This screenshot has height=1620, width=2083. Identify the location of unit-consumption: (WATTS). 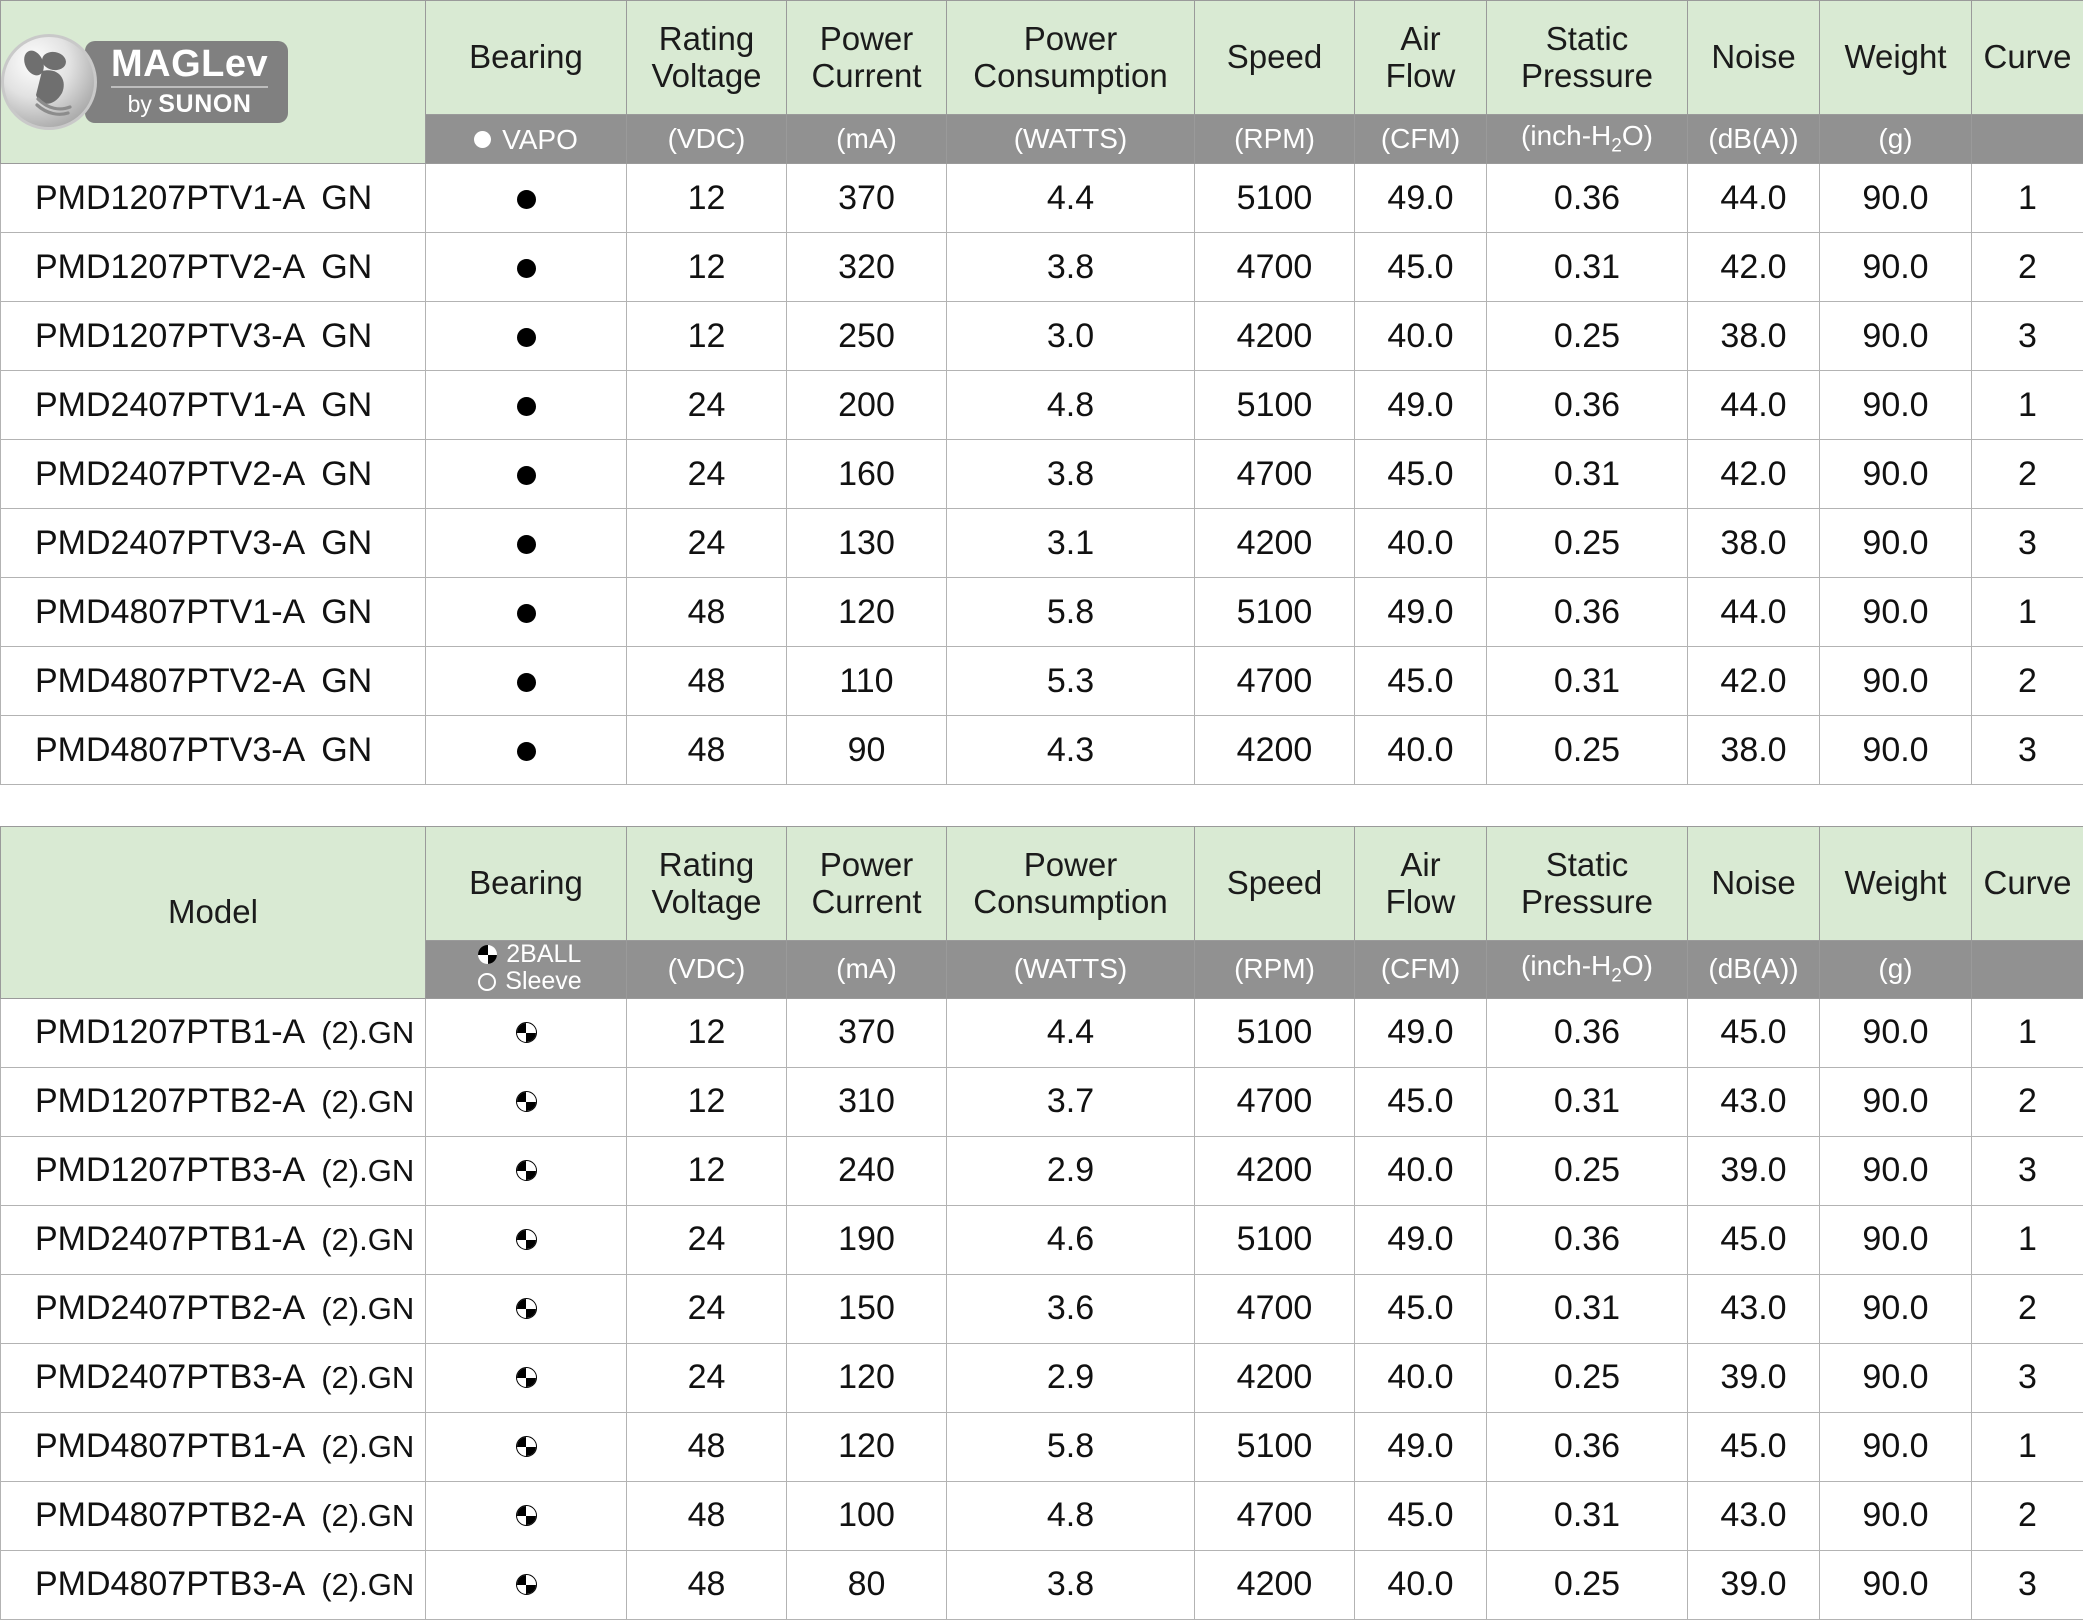
(1071, 970).